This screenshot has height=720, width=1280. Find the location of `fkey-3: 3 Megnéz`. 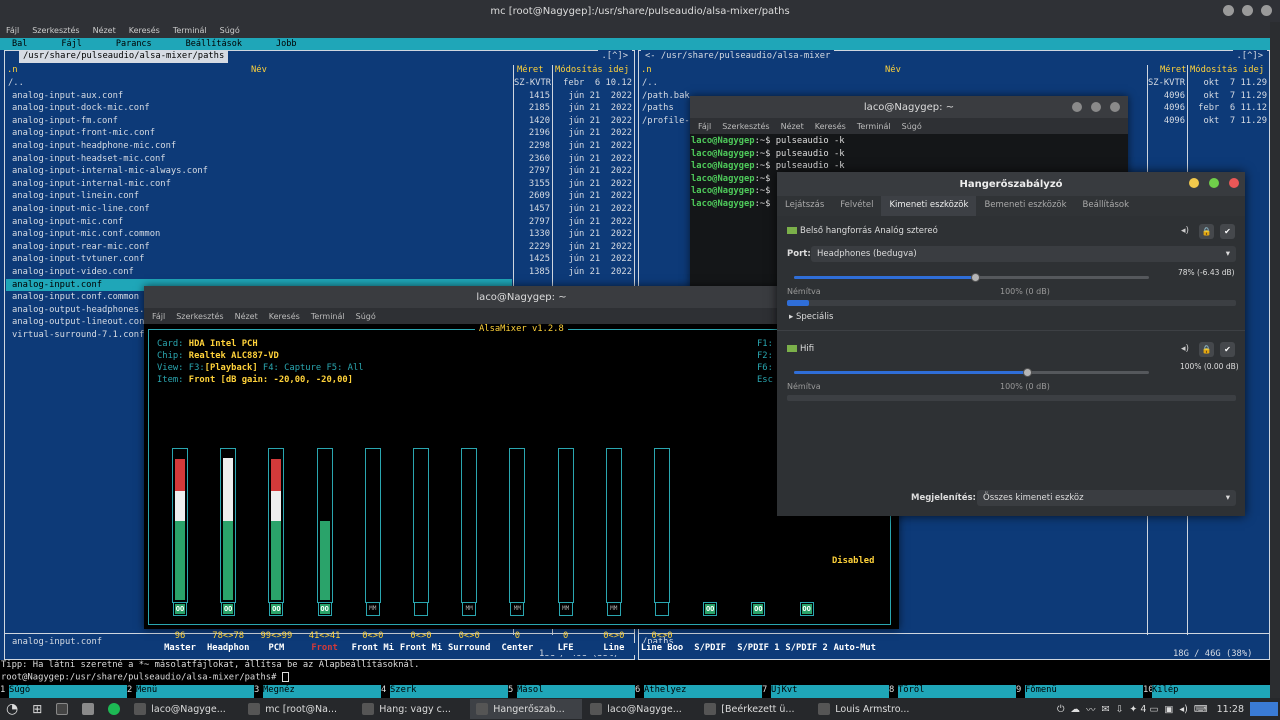

fkey-3: 3 Megnéz is located at coordinates (317, 691).